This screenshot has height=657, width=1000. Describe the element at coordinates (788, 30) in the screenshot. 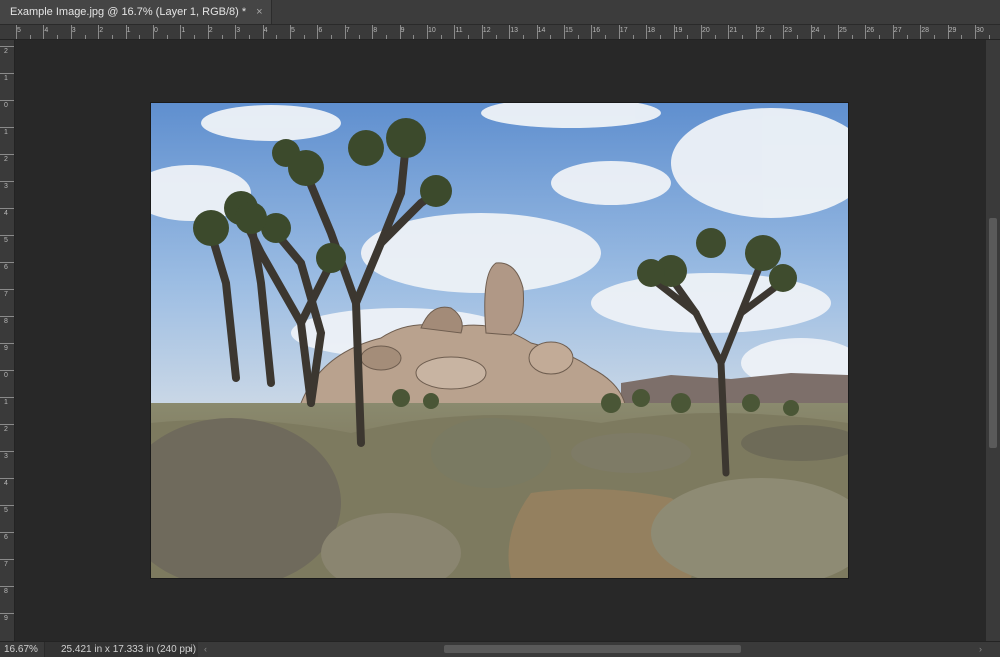

I see `horizontal-ruler-label: 23` at that location.